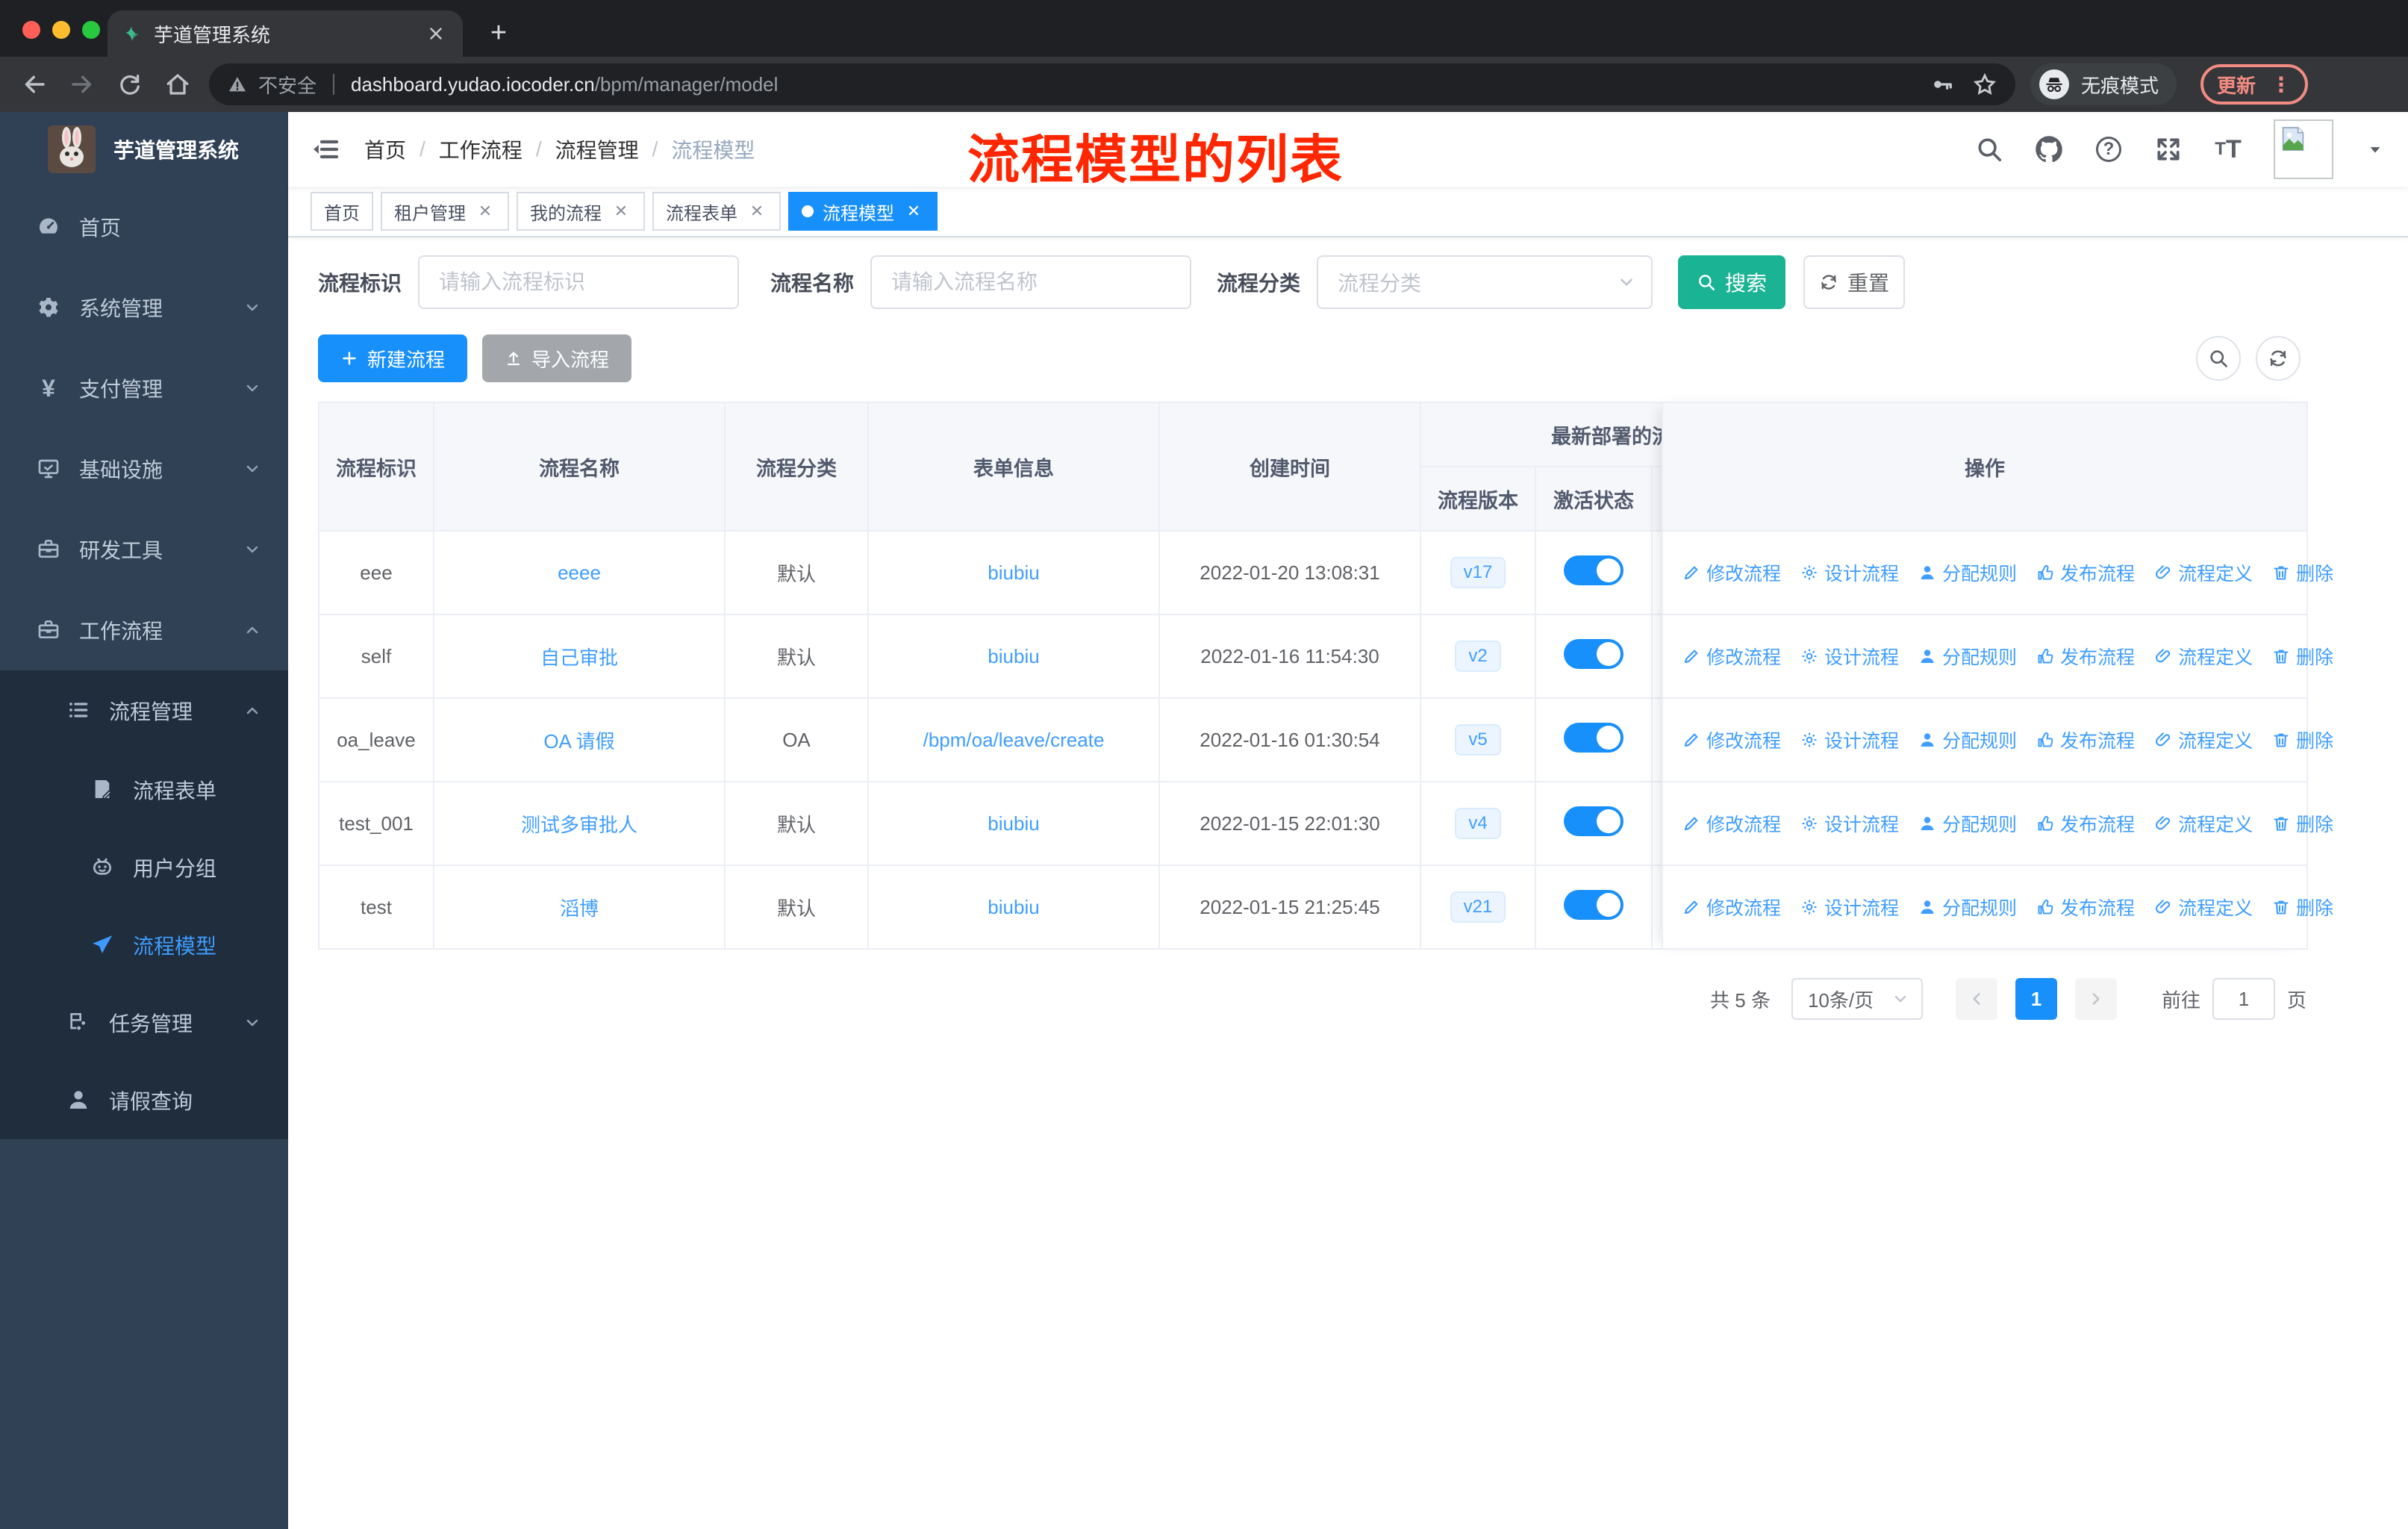 This screenshot has width=2408, height=1529. Describe the element at coordinates (481, 149) in the screenshot. I see `breadcrumb-workflow: 工作流程` at that location.